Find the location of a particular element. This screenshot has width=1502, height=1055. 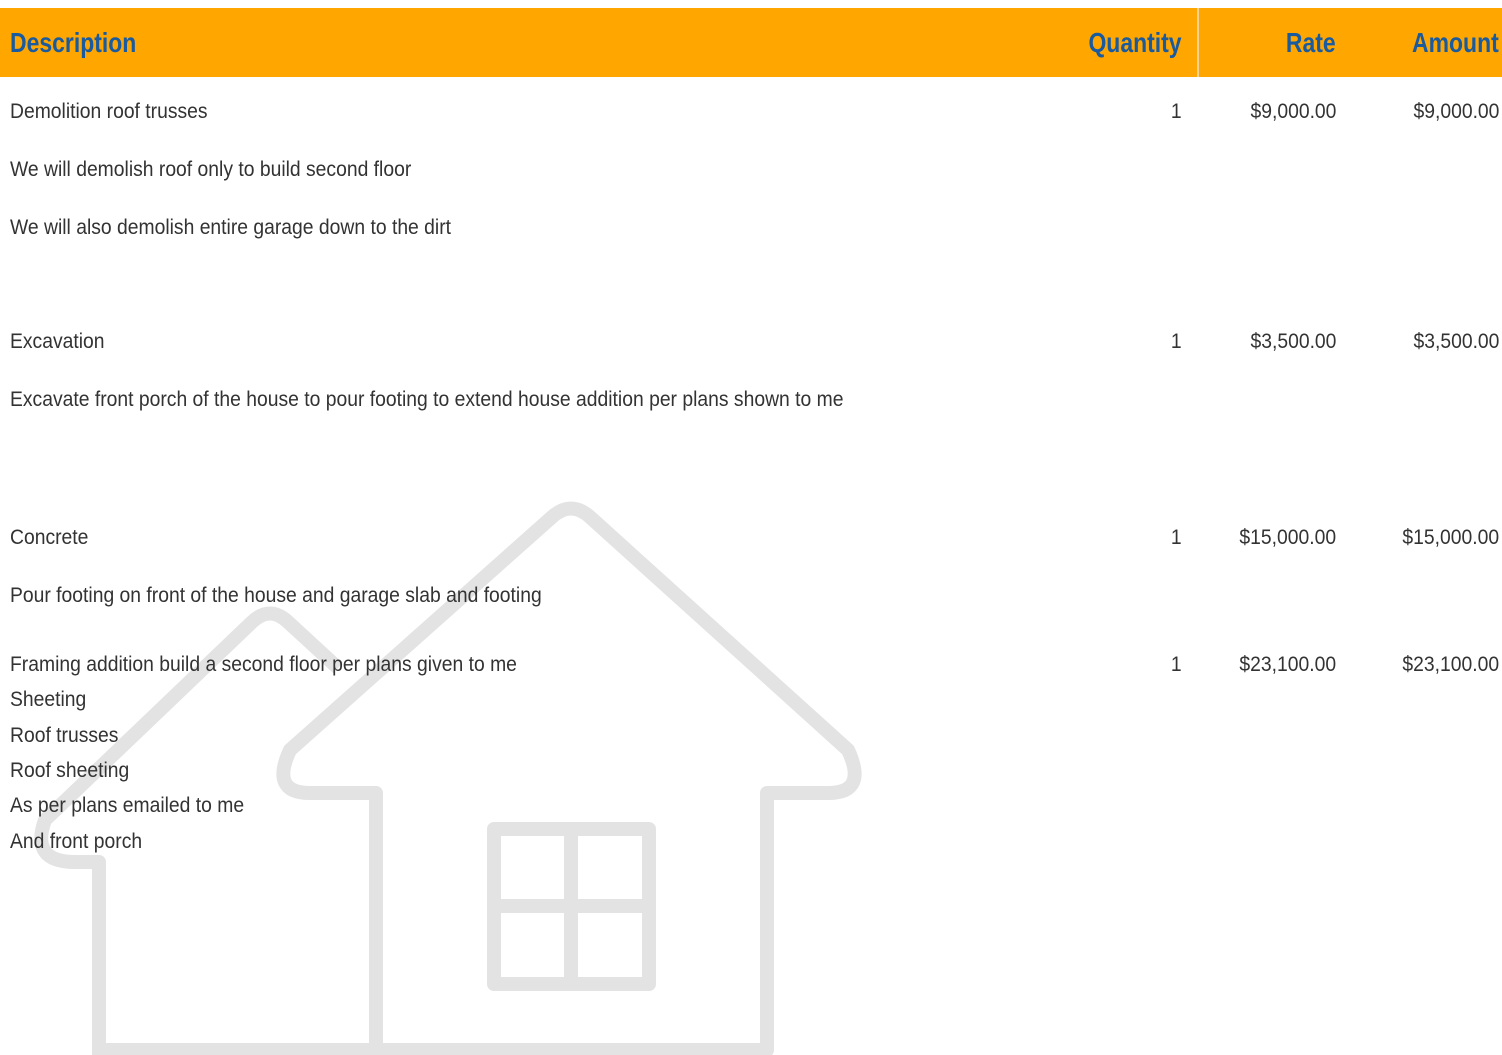

item-description-line: Demolition roof trusses is located at coordinates (109, 111).